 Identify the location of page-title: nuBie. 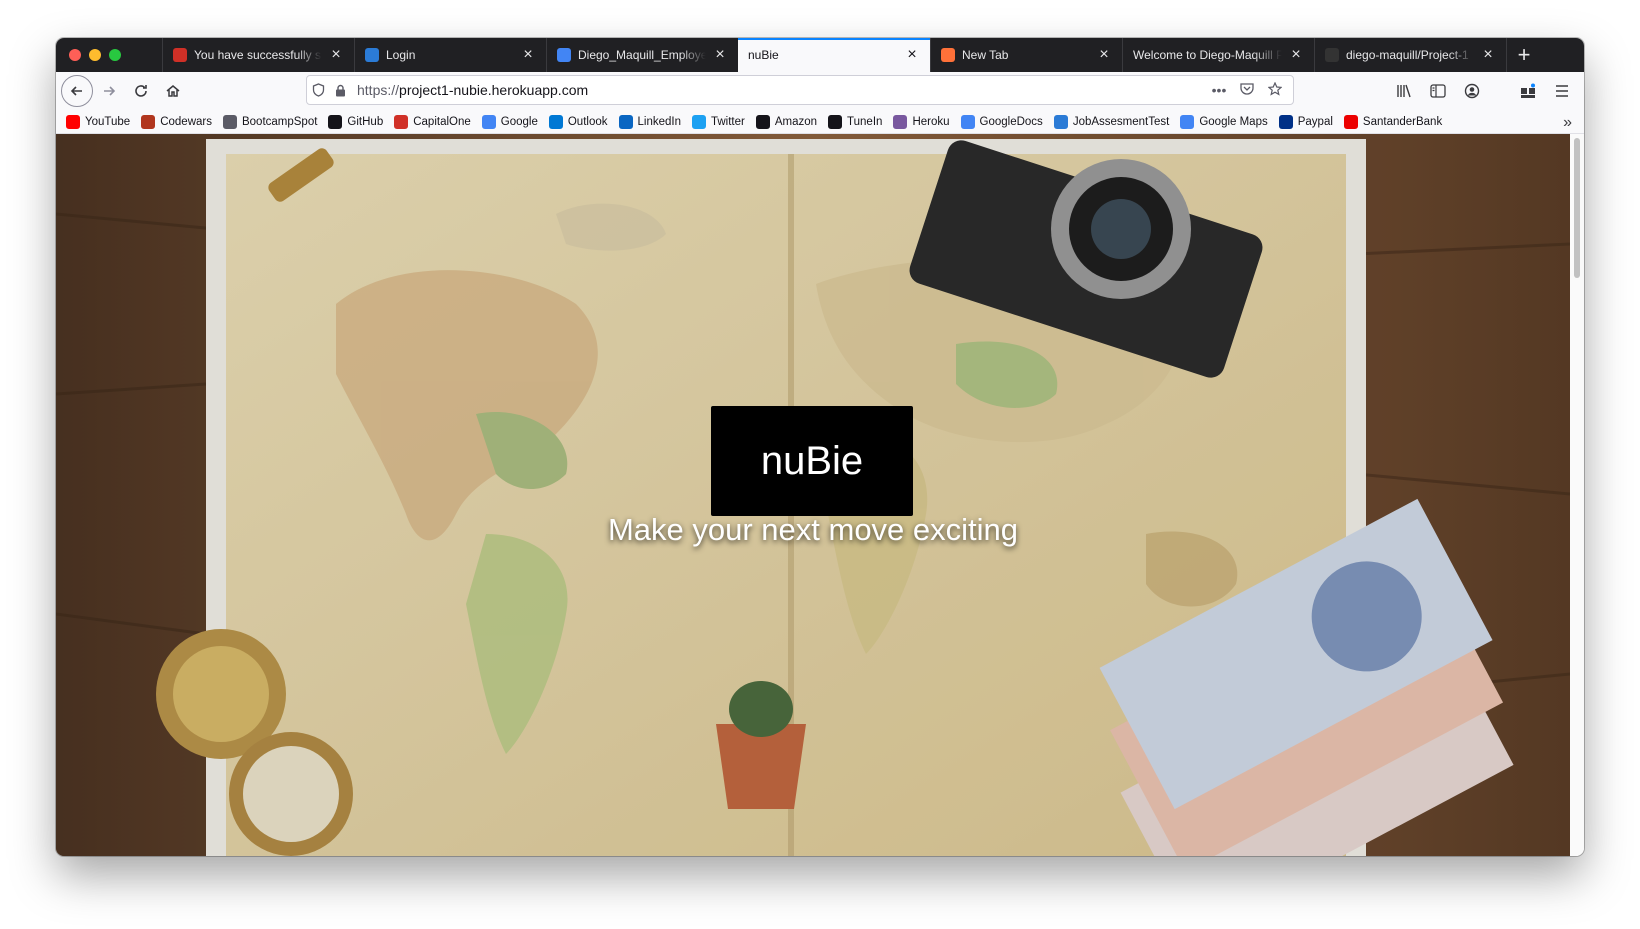
(812, 461).